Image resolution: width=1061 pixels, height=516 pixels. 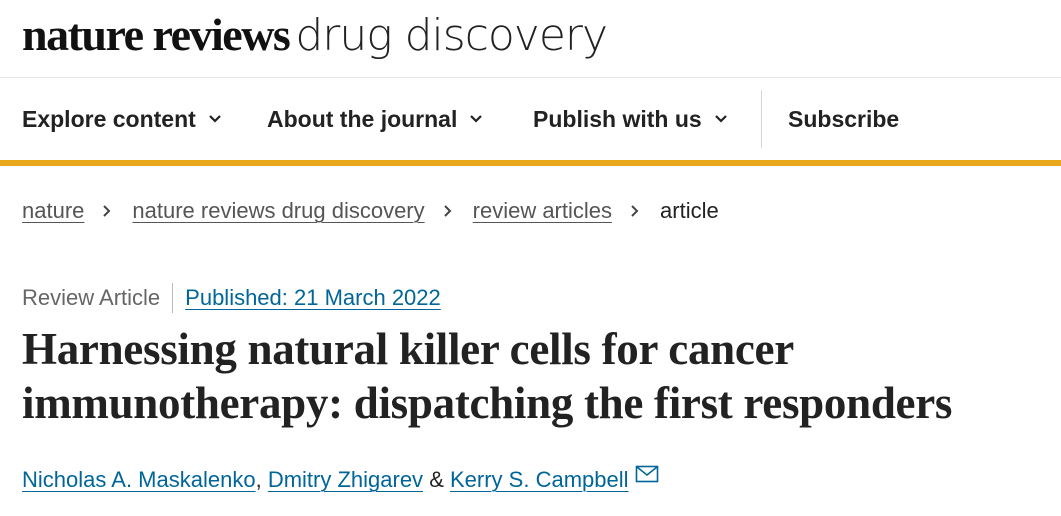 I want to click on meta-divider, so click(x=173, y=298).